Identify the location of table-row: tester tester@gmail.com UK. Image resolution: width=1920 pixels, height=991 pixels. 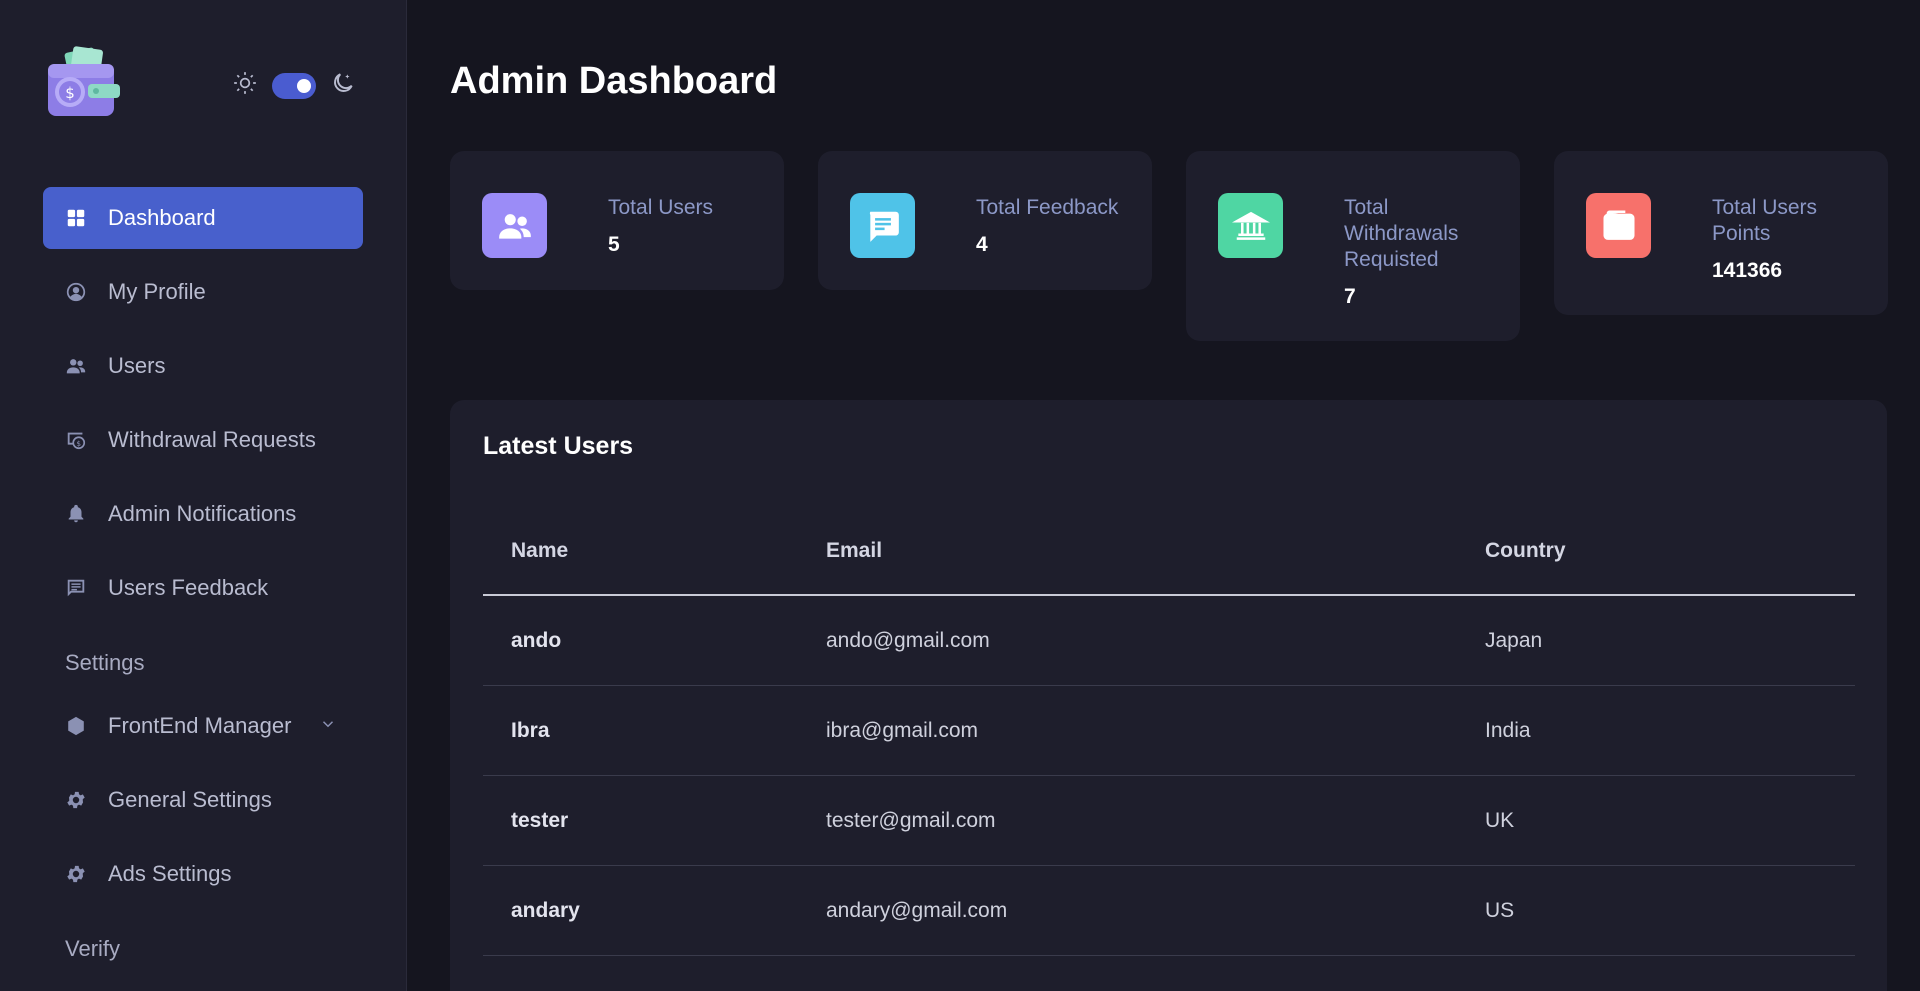
(1169, 821).